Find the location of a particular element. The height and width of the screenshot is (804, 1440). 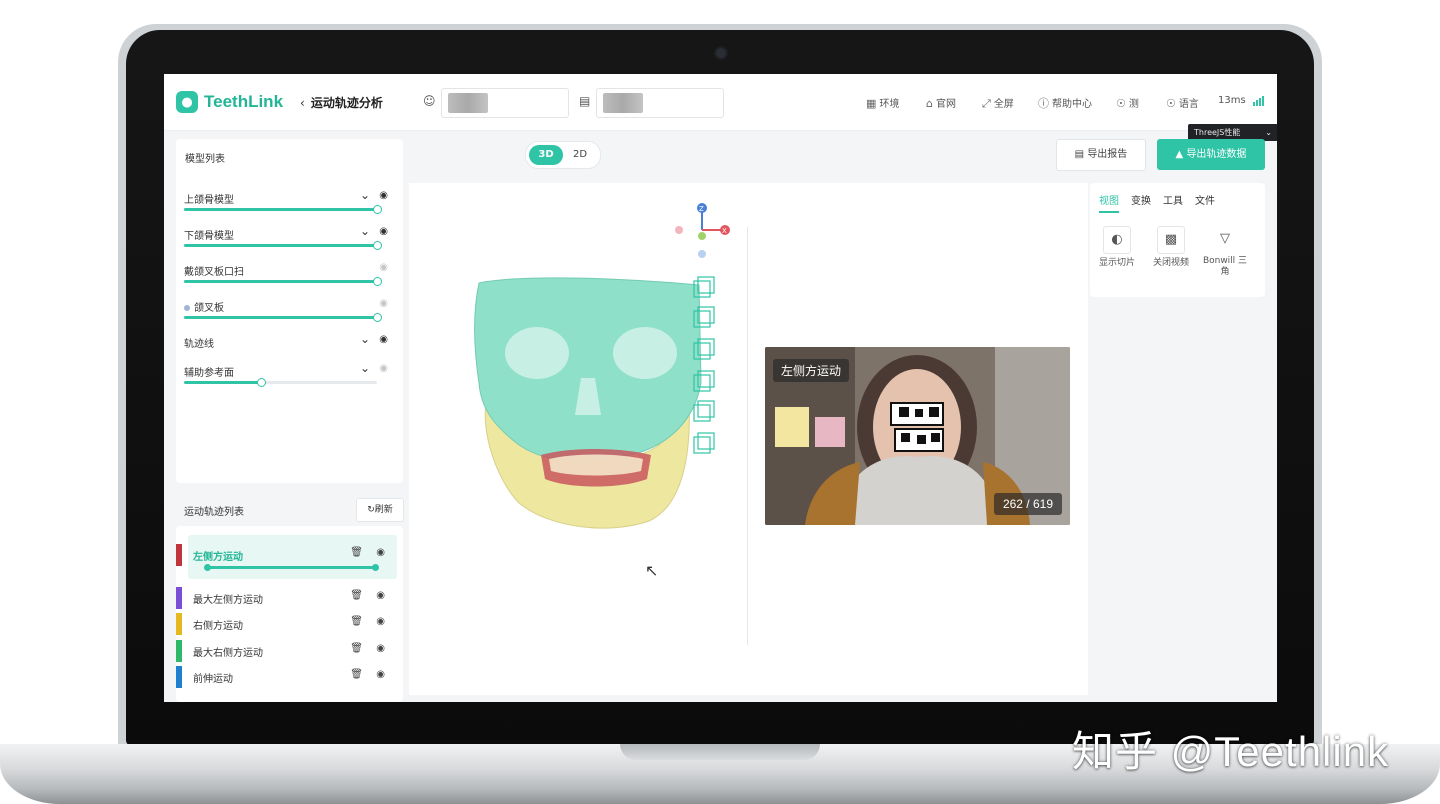

refresh-icon: ↻ is located at coordinates (371, 510).